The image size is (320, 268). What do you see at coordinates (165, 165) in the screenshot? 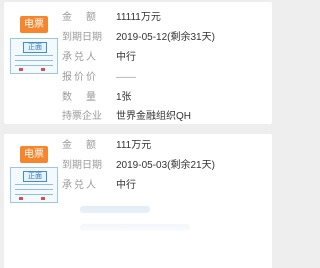
I see `maturity-value: 2019-05-03(剩余21天)` at bounding box center [165, 165].